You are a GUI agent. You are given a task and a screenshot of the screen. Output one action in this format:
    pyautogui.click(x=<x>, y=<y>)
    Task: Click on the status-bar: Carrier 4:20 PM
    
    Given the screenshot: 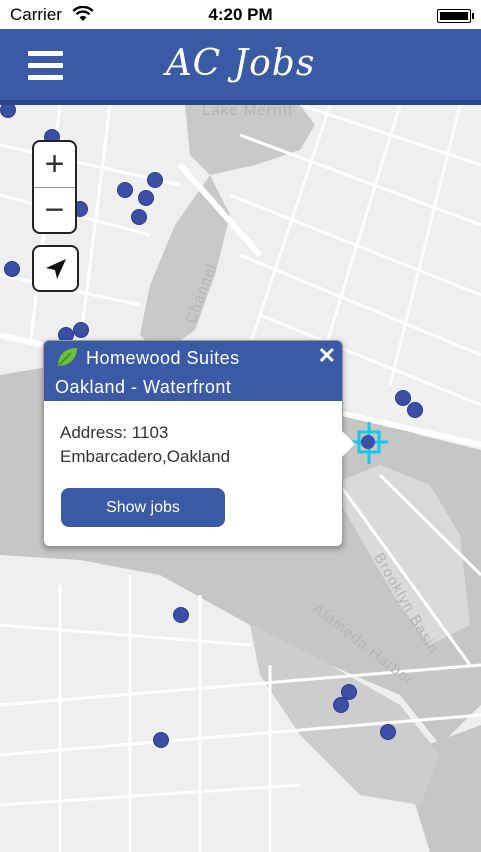 What is the action you would take?
    pyautogui.click(x=240, y=14)
    